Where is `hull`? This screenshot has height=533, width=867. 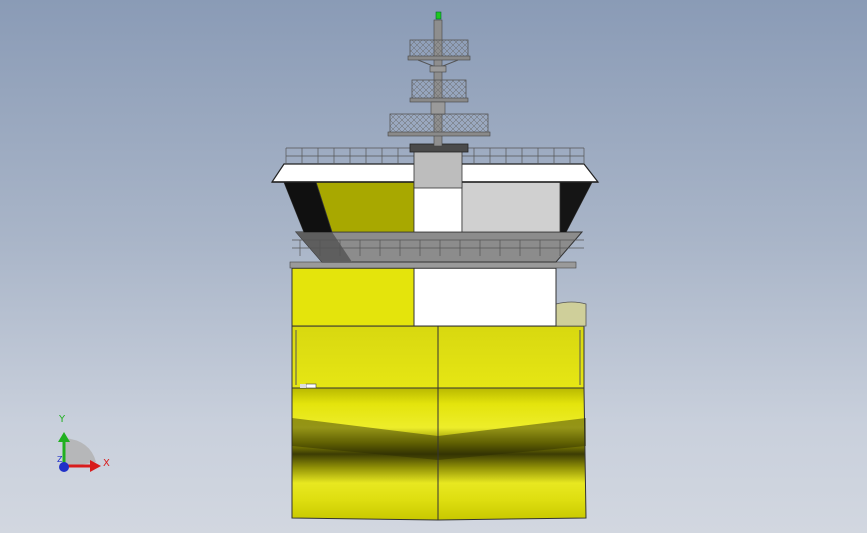
hull is located at coordinates (439, 423).